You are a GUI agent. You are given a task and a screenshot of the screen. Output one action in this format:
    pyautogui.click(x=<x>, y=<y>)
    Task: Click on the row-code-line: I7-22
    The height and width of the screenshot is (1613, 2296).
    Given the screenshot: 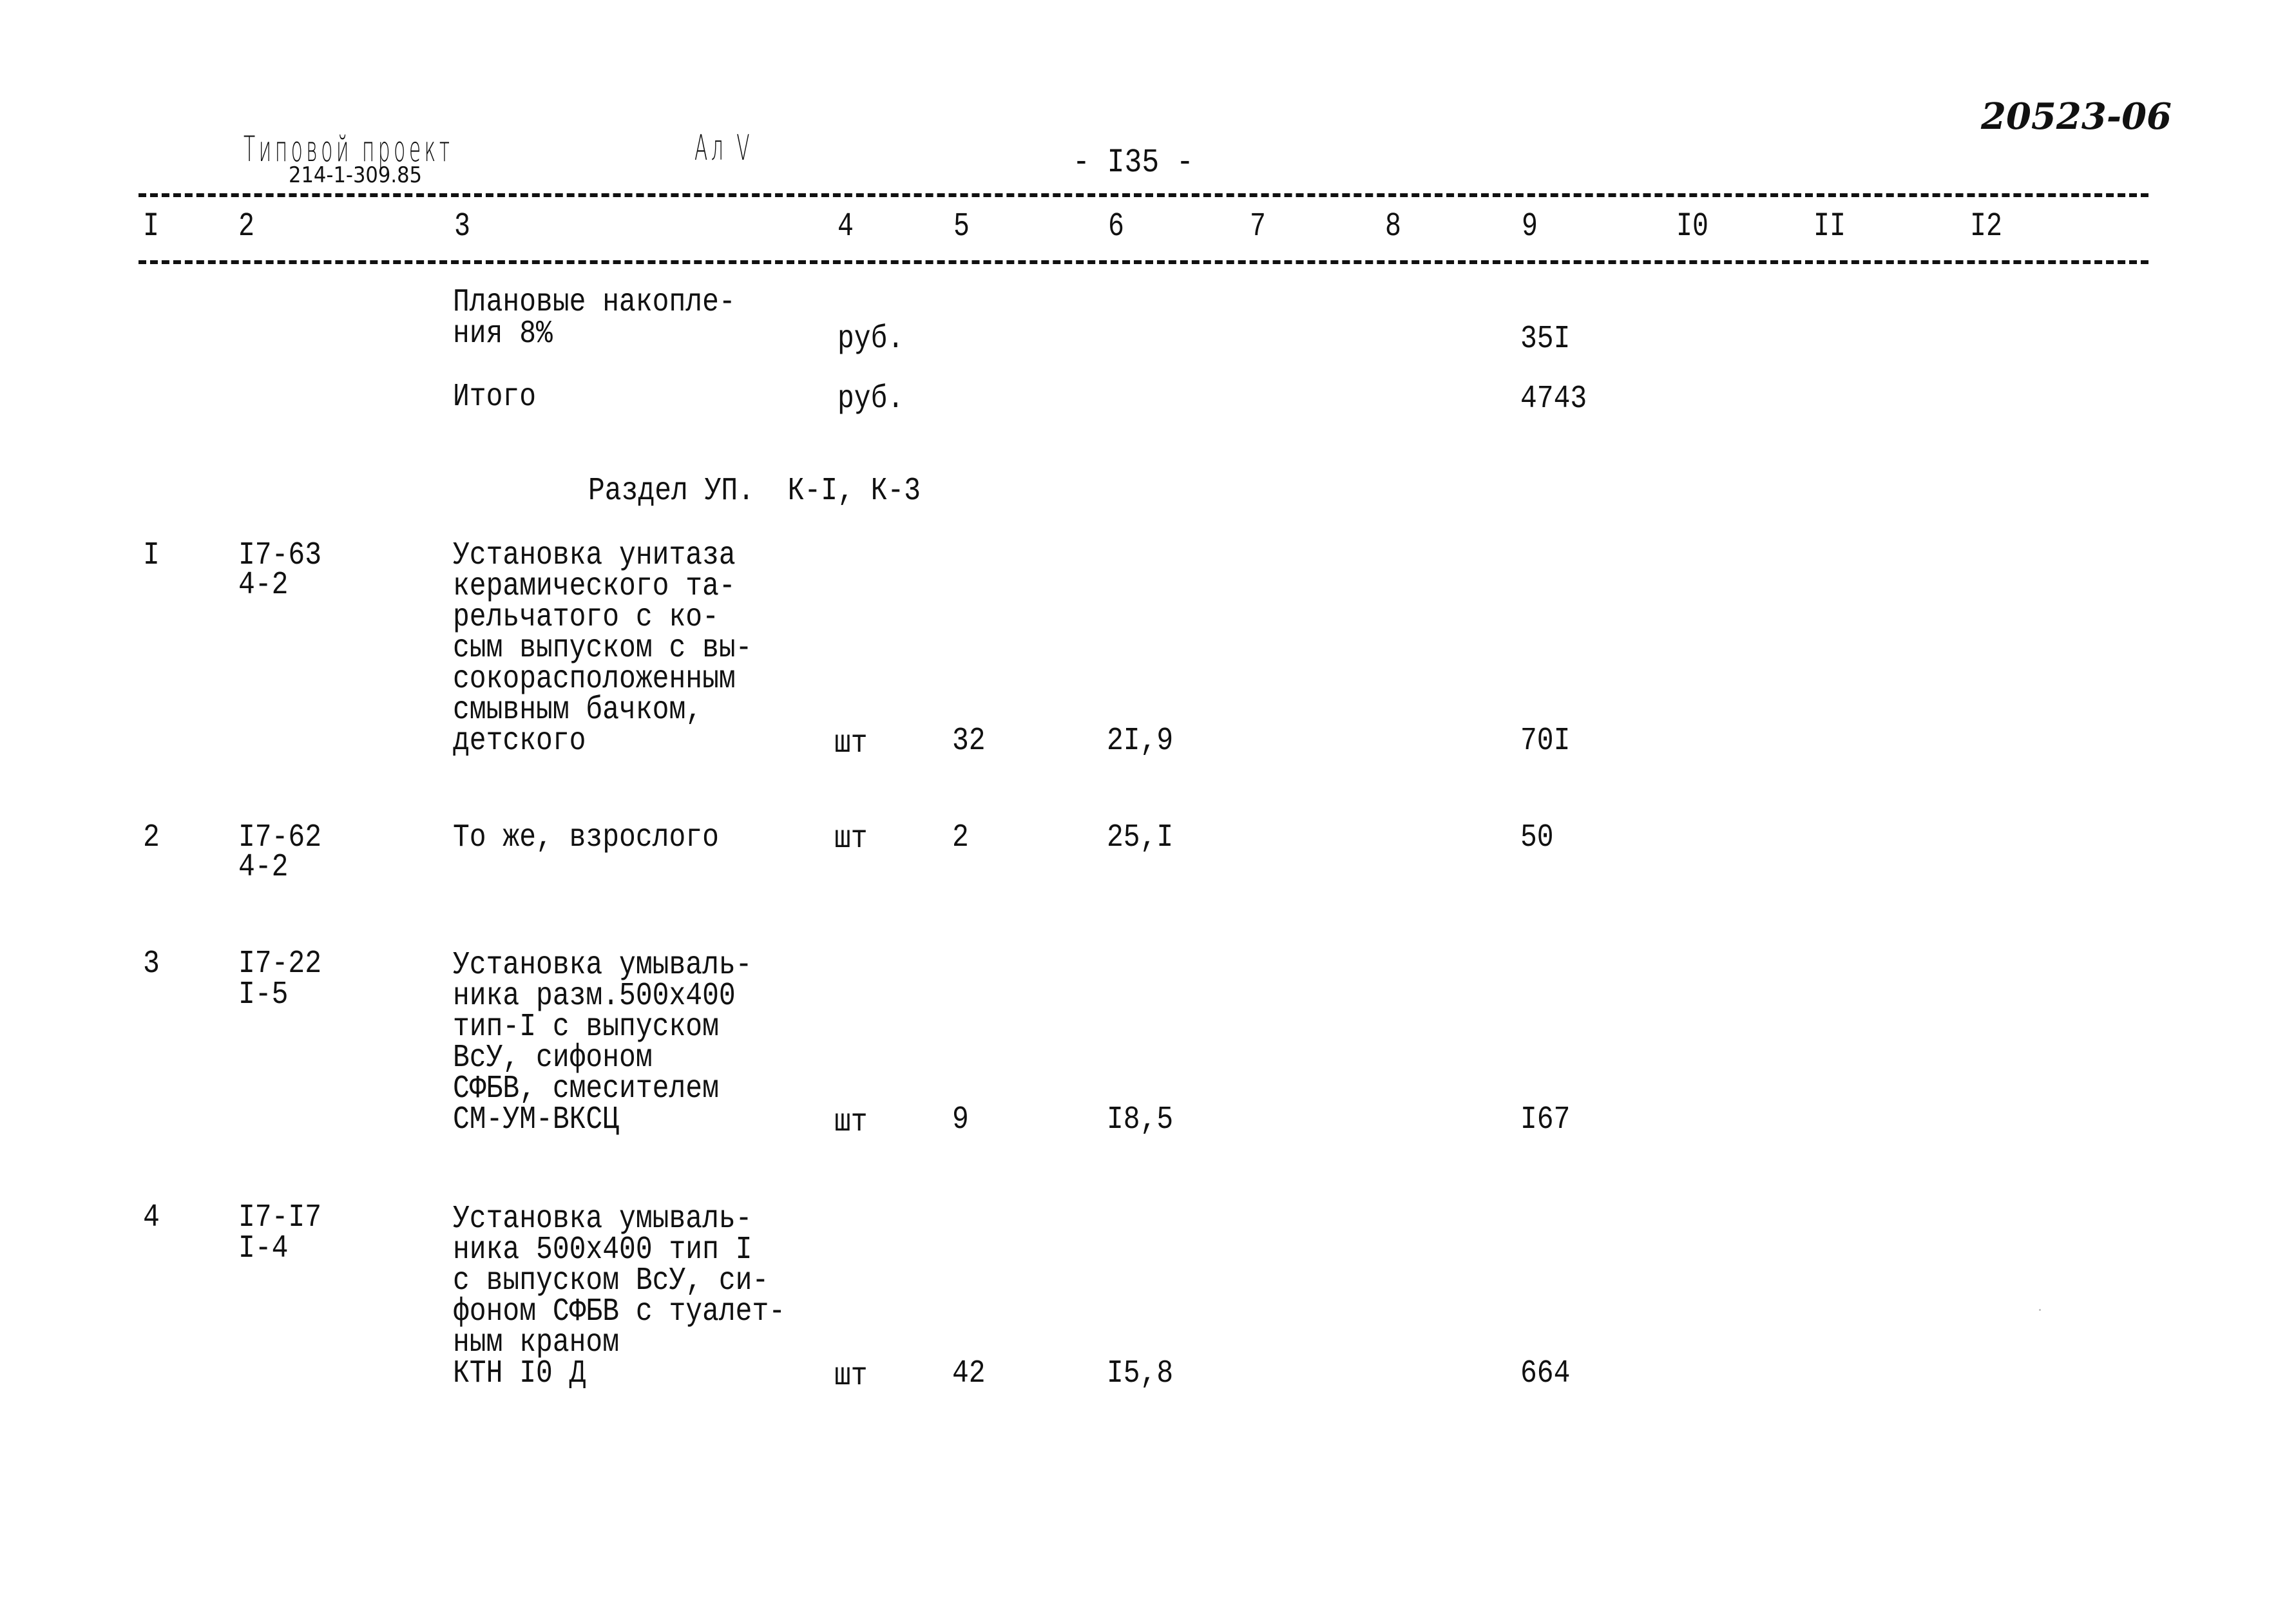 What is the action you would take?
    pyautogui.click(x=280, y=964)
    